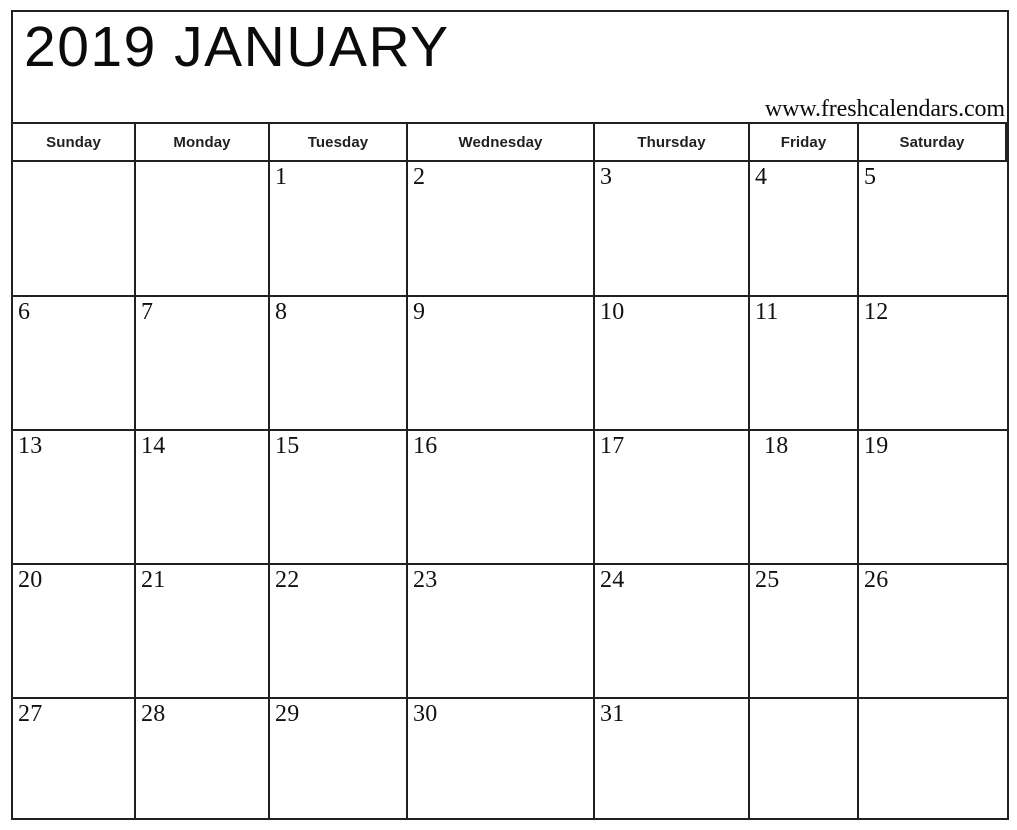  Describe the element at coordinates (203, 498) in the screenshot. I see `day-cell: 14` at that location.